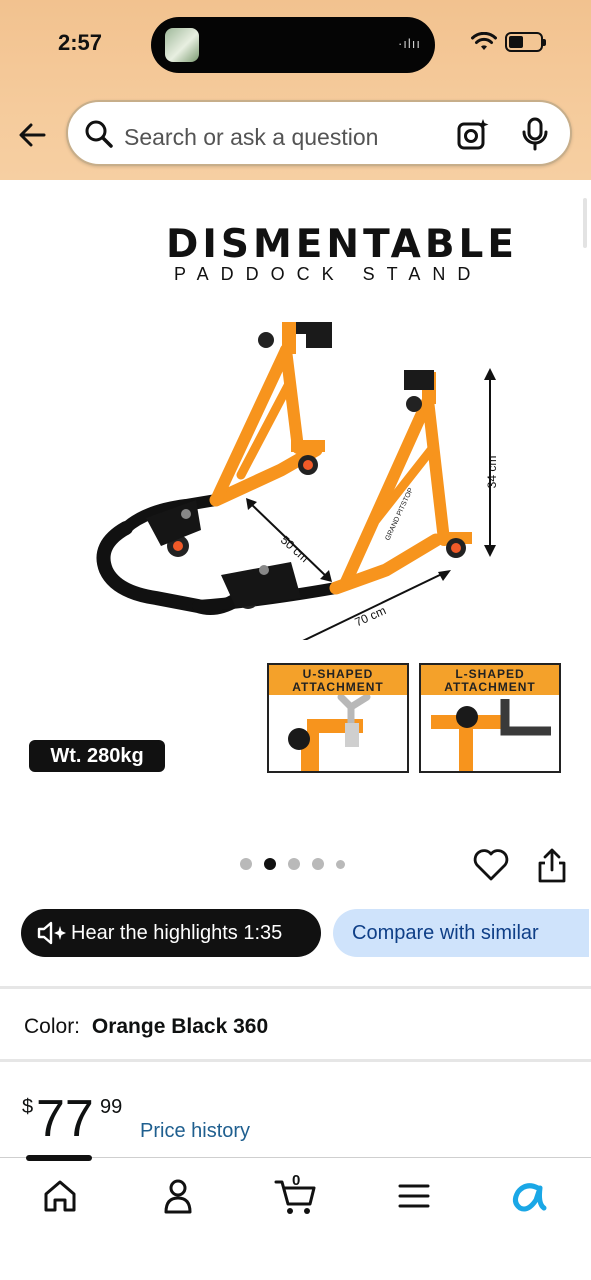 The width and height of the screenshot is (591, 1280). Describe the element at coordinates (445, 933) in the screenshot. I see `compare-label: Compare with similar` at that location.